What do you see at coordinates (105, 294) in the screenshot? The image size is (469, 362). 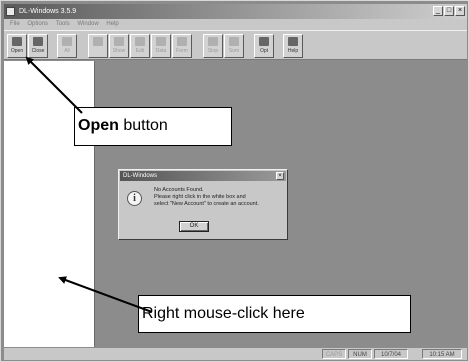 I see `arrow-to-accounts-pane` at bounding box center [105, 294].